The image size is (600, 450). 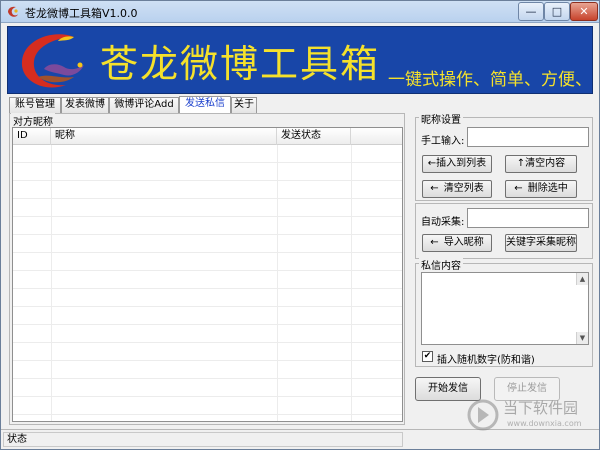 I want to click on tab-account: 账号管理, so click(x=35, y=105).